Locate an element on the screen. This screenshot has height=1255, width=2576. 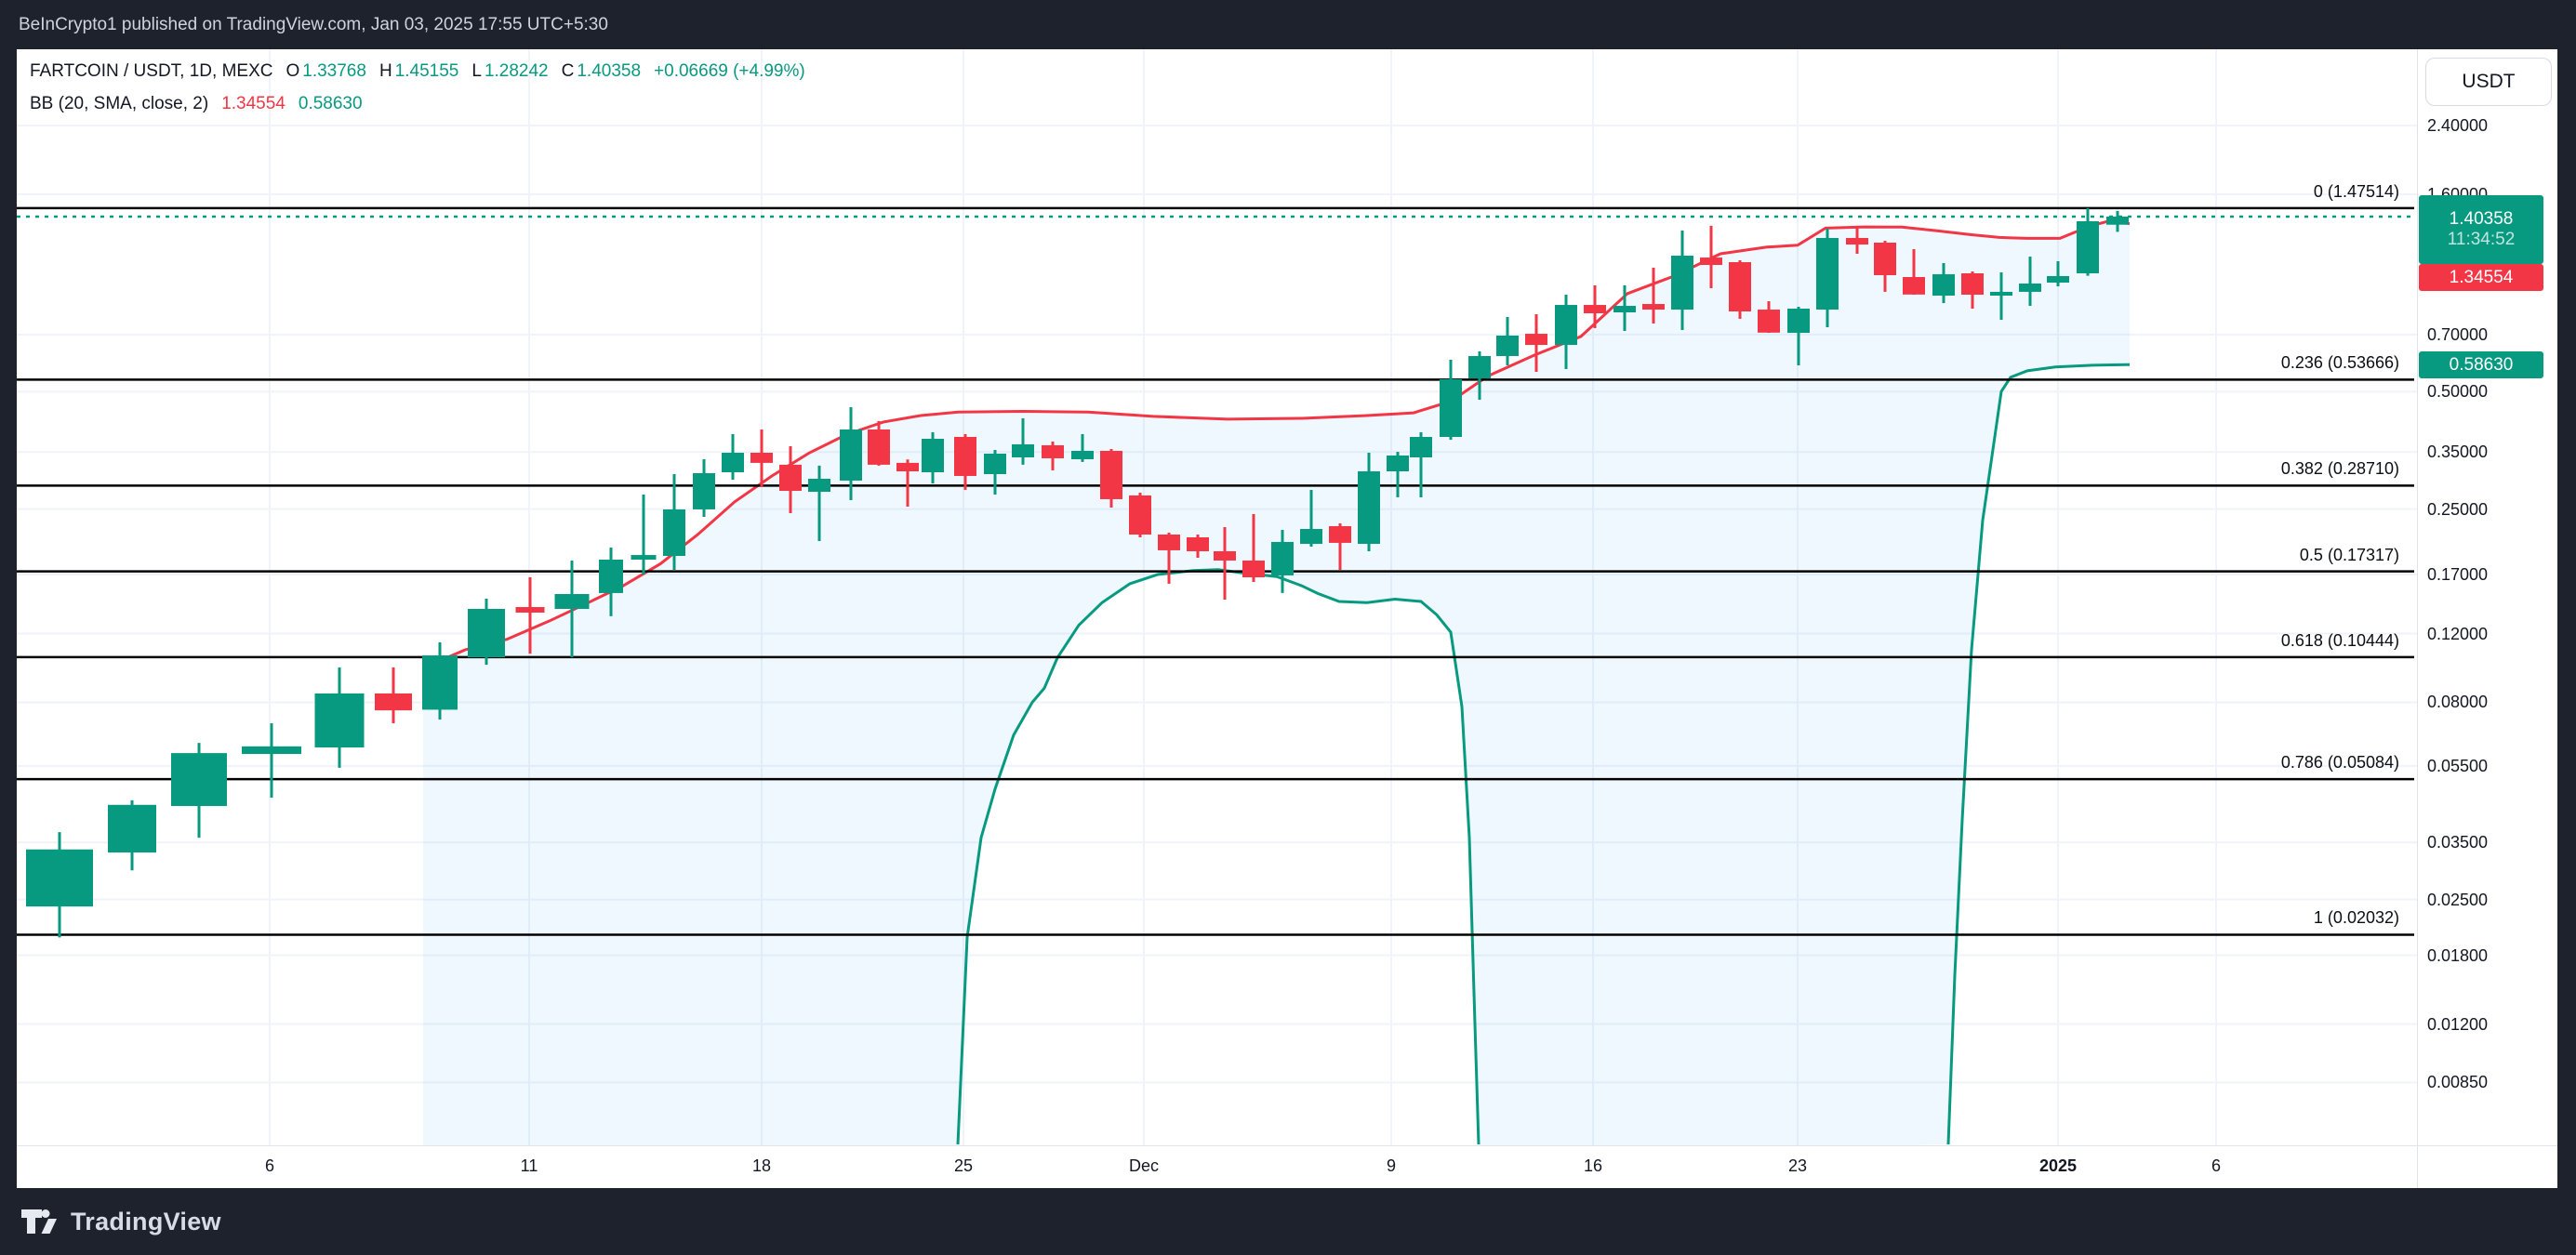
currency-toggle-button: USDT is located at coordinates (2488, 82).